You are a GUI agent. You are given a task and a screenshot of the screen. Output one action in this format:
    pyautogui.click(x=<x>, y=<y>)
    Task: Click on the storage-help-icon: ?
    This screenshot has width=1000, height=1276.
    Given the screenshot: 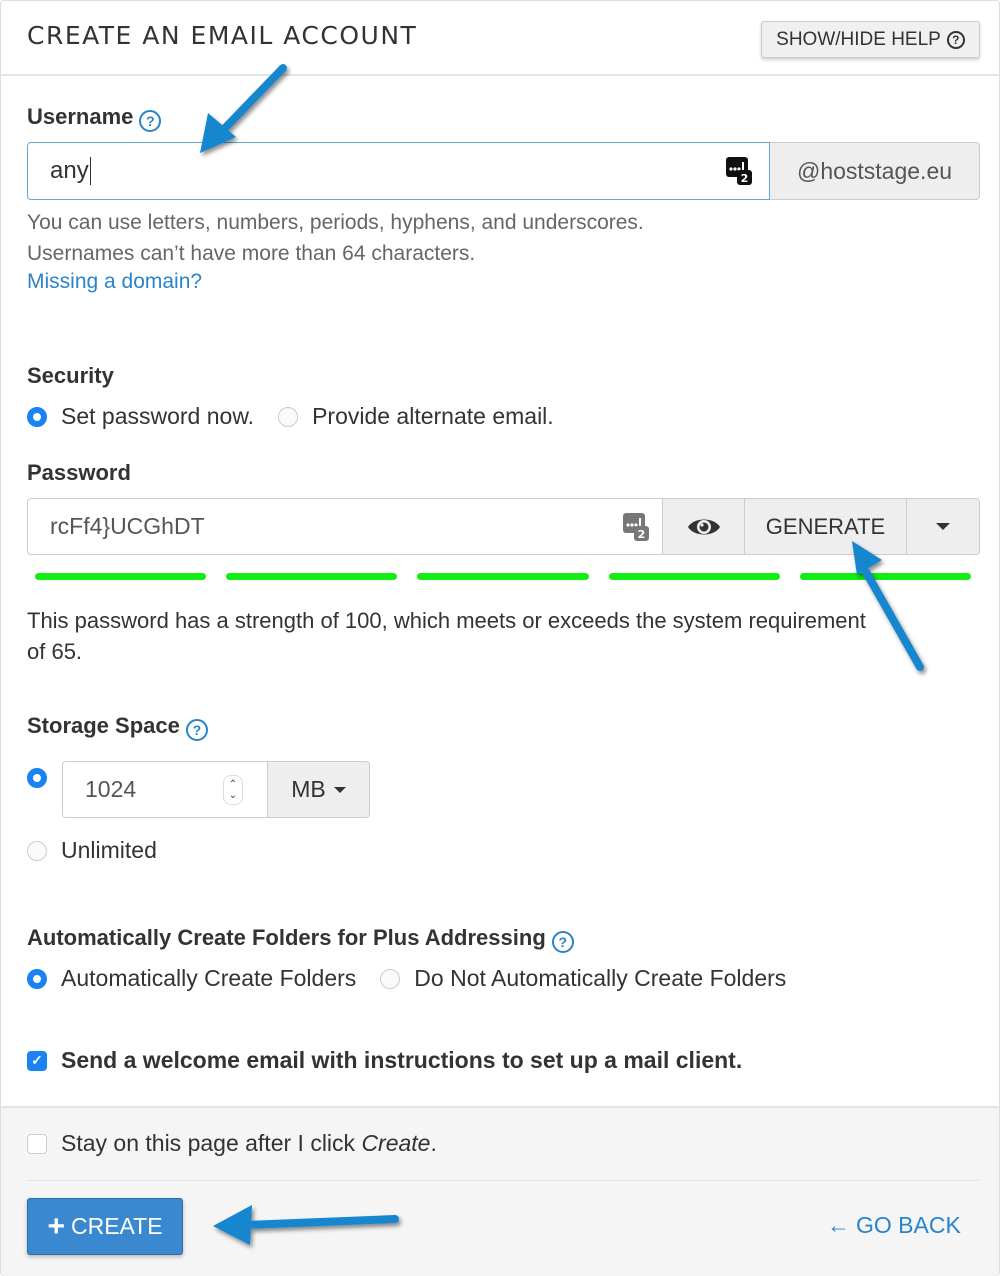 What is the action you would take?
    pyautogui.click(x=196, y=730)
    